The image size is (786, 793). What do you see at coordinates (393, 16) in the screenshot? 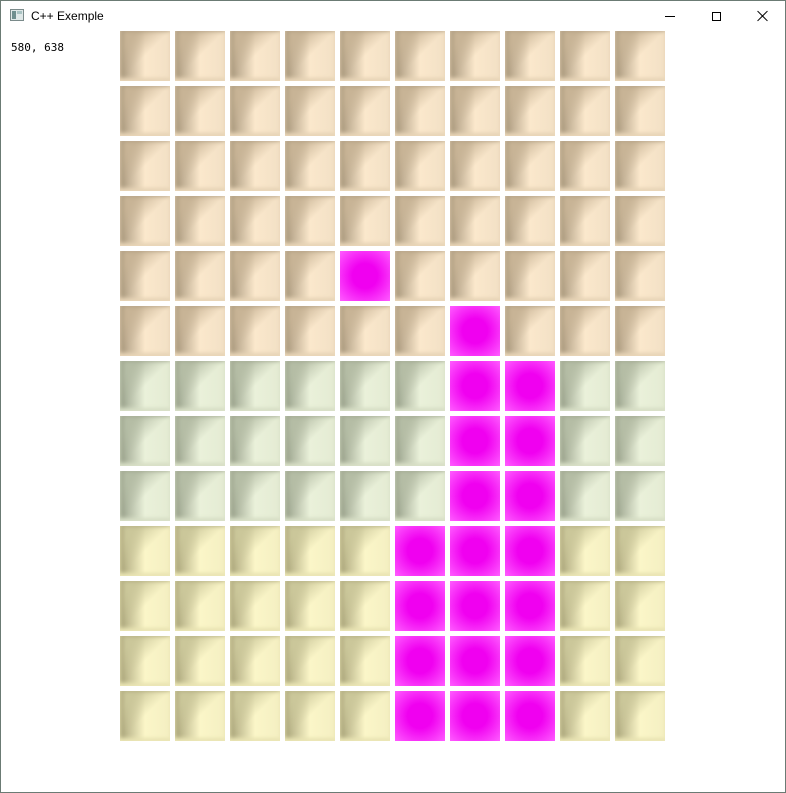
I see `title-bar: C++ Exemple` at bounding box center [393, 16].